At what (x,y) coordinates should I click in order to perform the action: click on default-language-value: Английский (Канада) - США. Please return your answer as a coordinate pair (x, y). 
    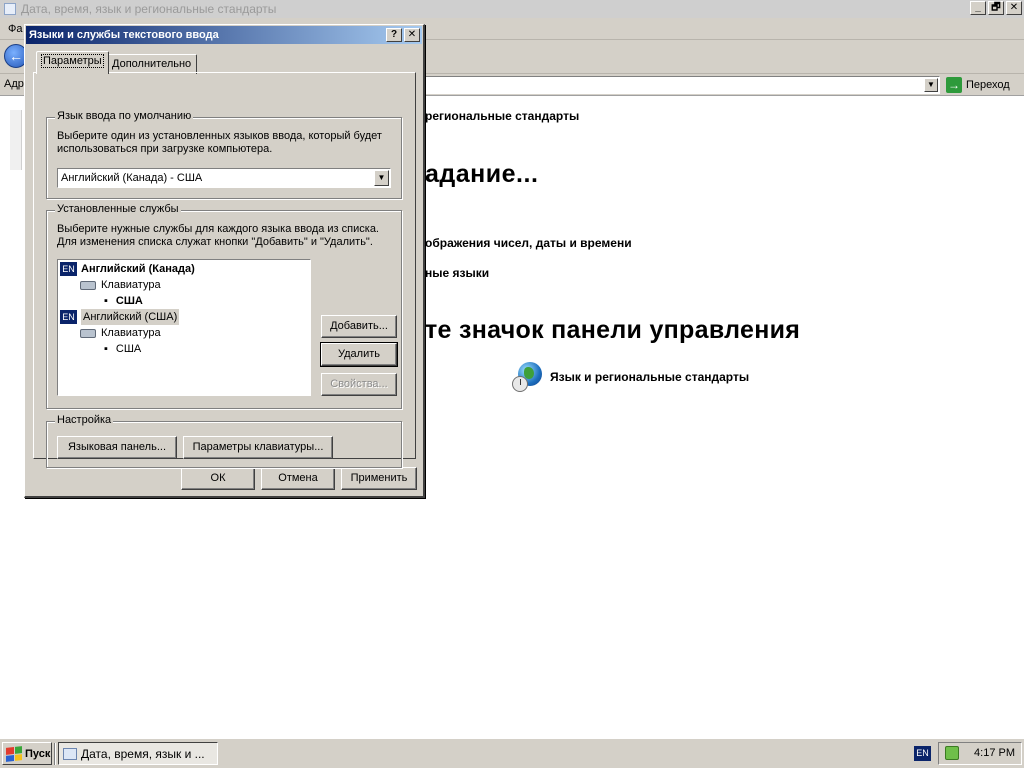
    Looking at the image, I should click on (132, 178).